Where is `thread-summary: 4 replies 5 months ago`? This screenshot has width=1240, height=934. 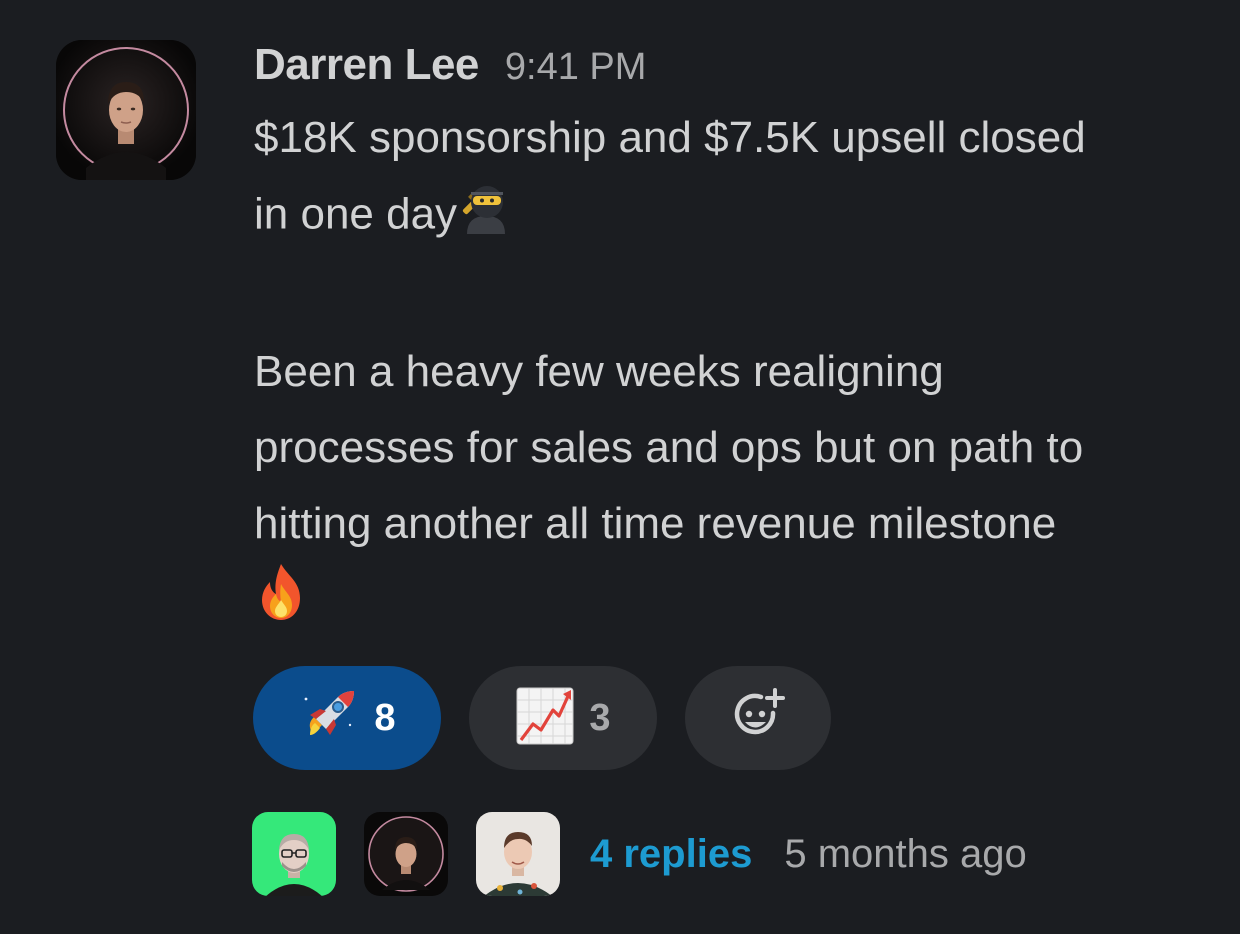 thread-summary: 4 replies 5 months ago is located at coordinates (639, 854).